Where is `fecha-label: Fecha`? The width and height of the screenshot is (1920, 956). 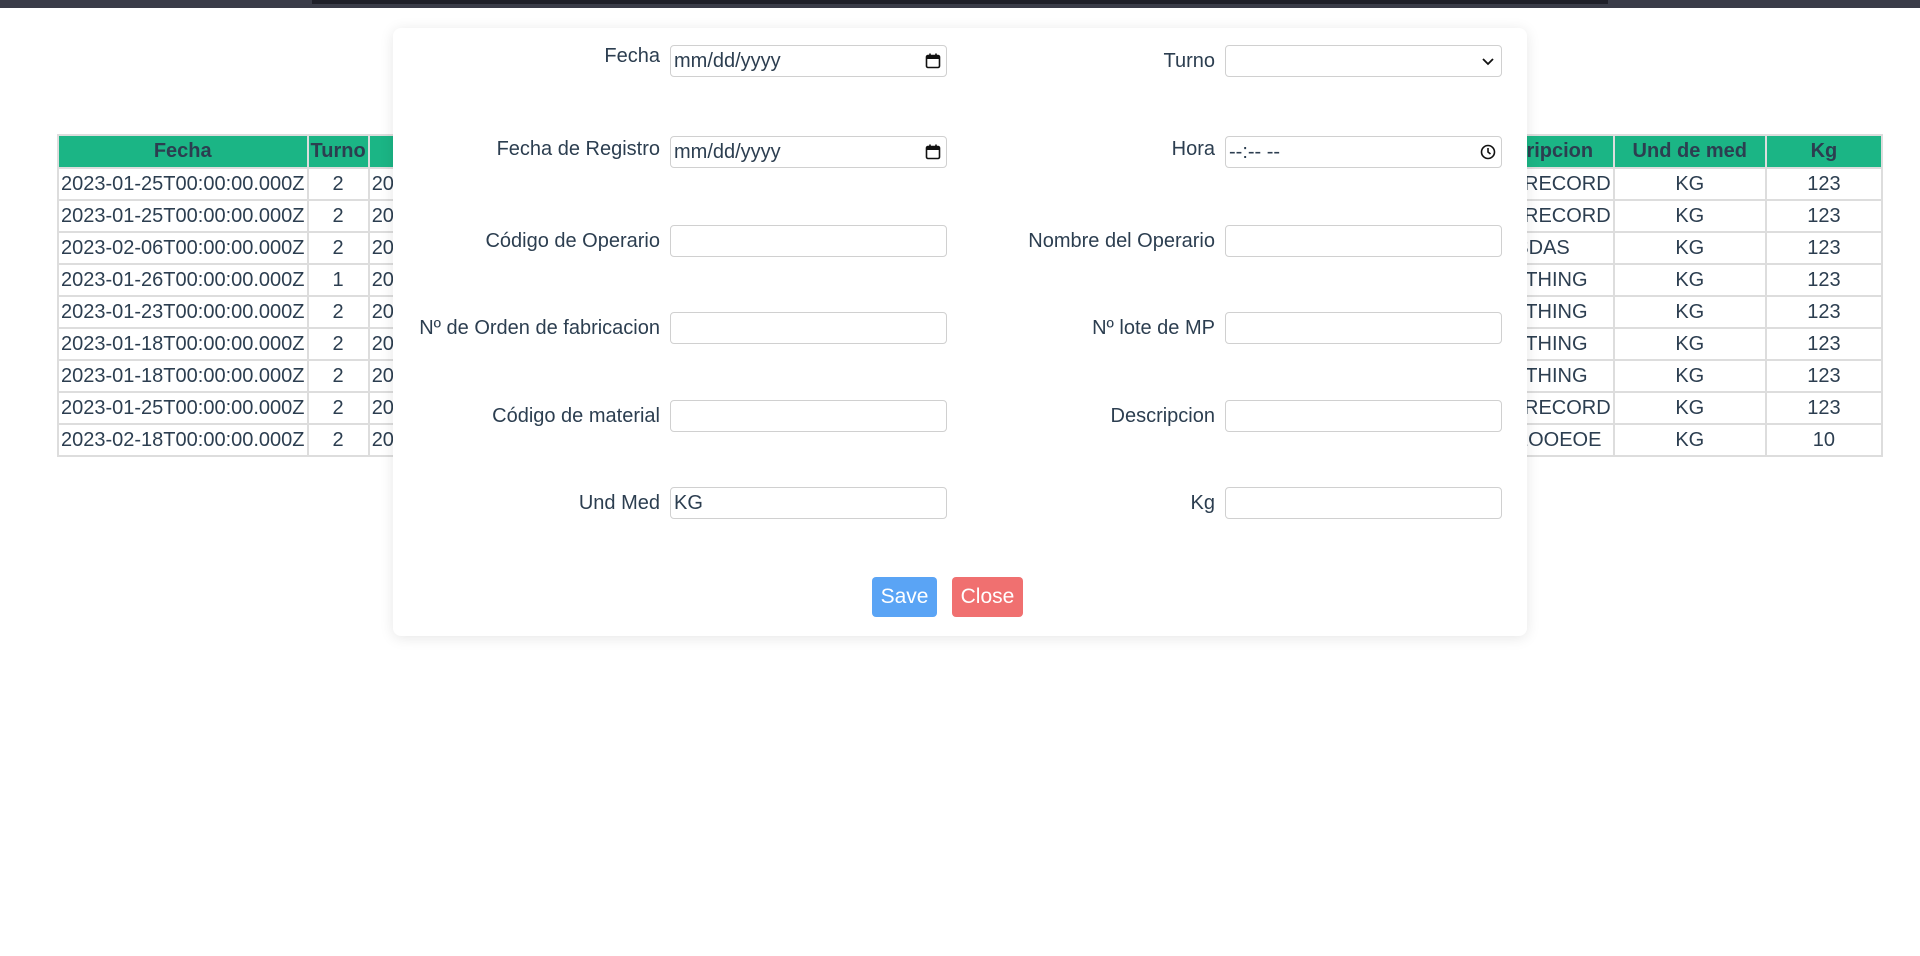
fecha-label: Fecha is located at coordinates (632, 56).